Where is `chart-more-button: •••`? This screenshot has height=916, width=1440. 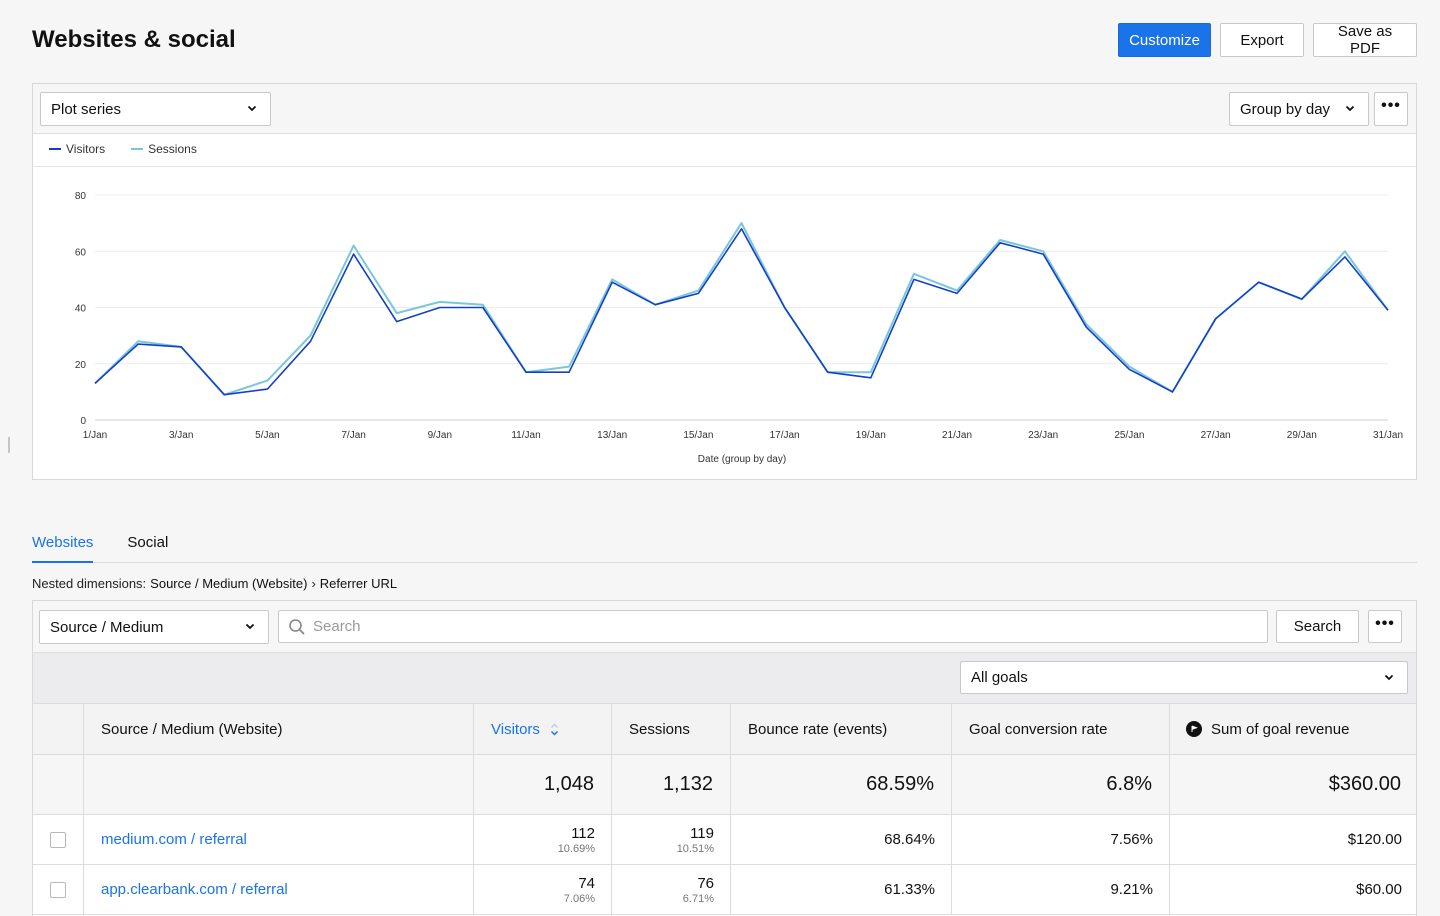 chart-more-button: ••• is located at coordinates (1391, 109).